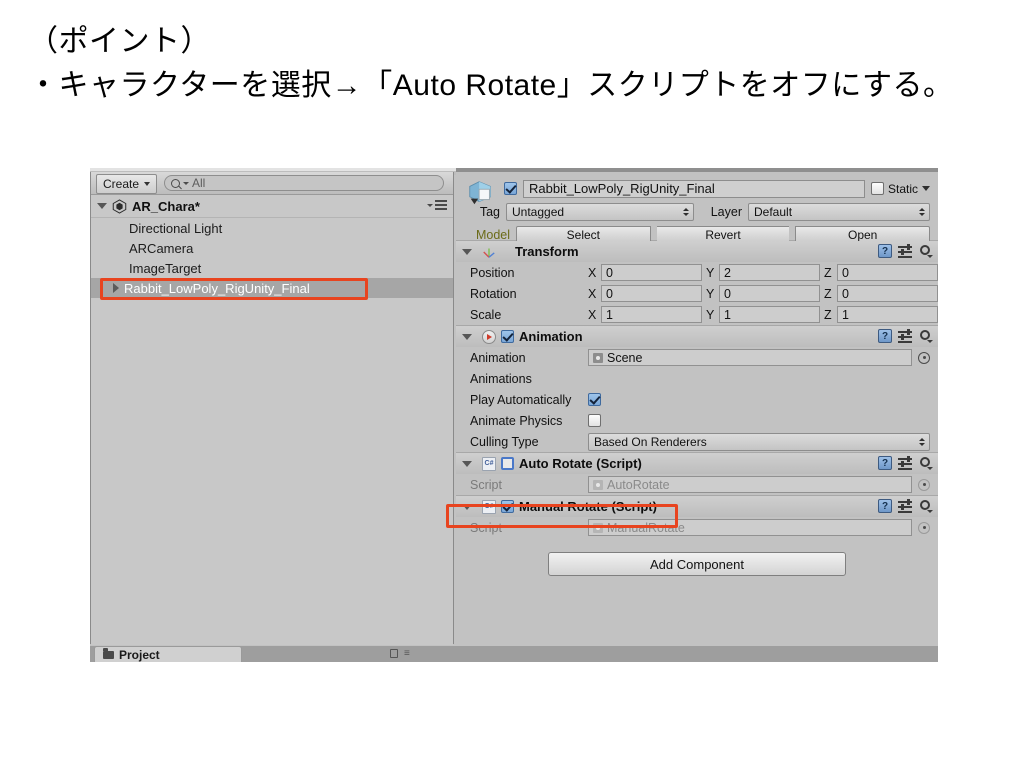 This screenshot has width=1024, height=768. Describe the element at coordinates (510, 188) in the screenshot. I see `object-enabled-checkbox` at that location.